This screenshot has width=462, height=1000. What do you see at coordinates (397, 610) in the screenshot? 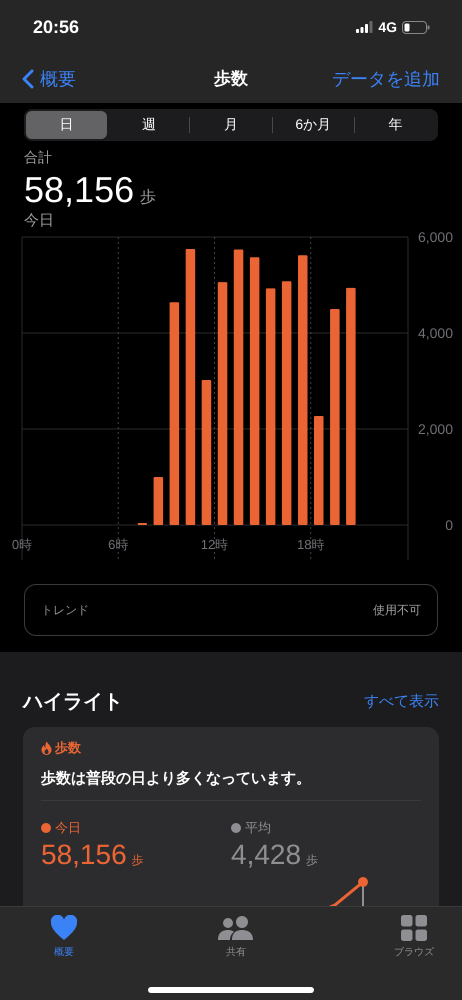
I see `trend-status: 使用不可` at bounding box center [397, 610].